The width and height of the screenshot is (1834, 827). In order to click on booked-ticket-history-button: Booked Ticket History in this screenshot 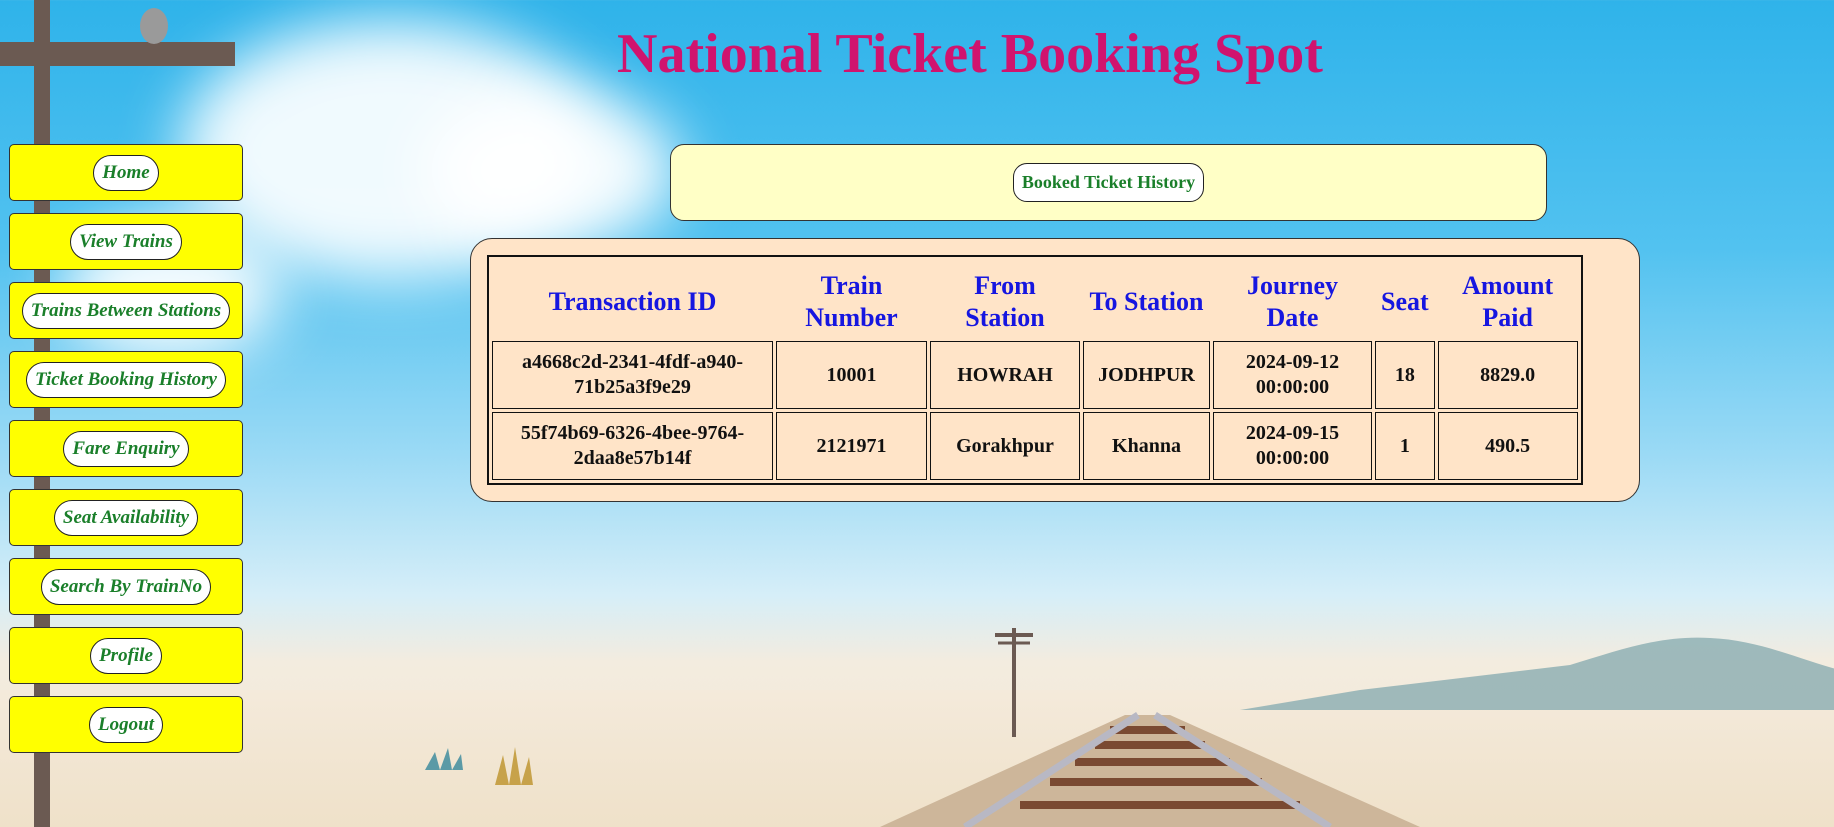, I will do `click(1108, 182)`.